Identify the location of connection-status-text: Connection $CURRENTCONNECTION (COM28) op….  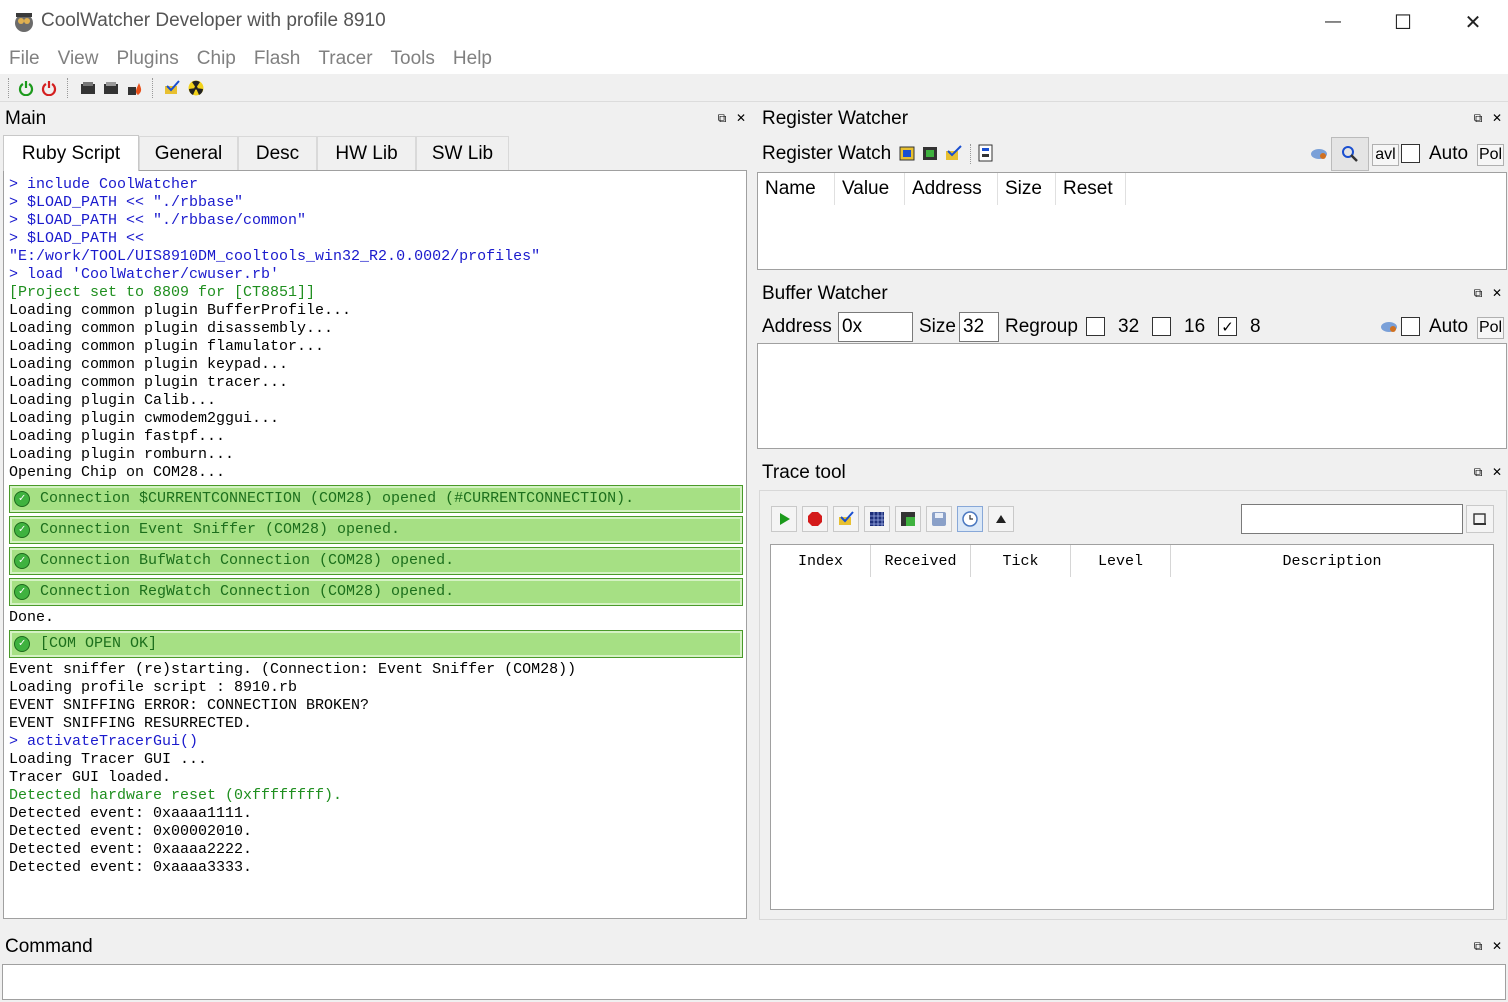
(337, 498).